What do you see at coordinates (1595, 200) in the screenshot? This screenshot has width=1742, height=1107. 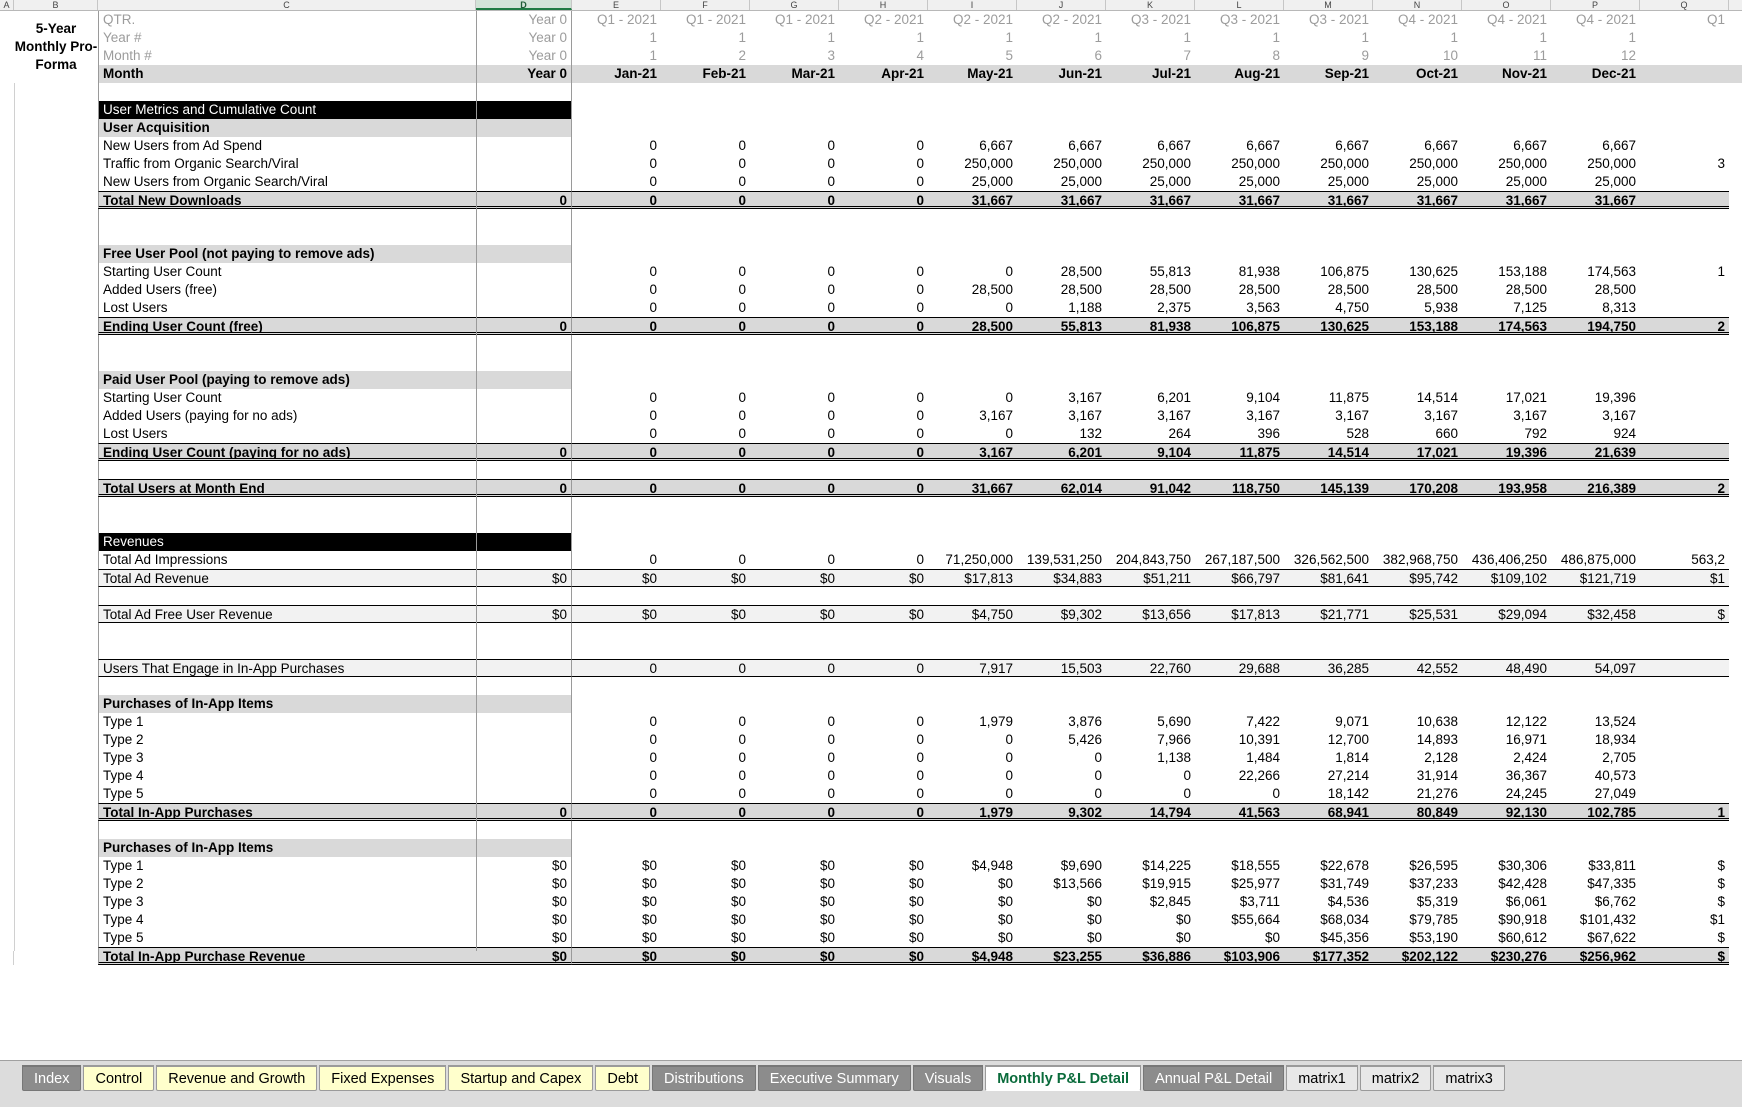 I see `row-value-11: 31,667` at bounding box center [1595, 200].